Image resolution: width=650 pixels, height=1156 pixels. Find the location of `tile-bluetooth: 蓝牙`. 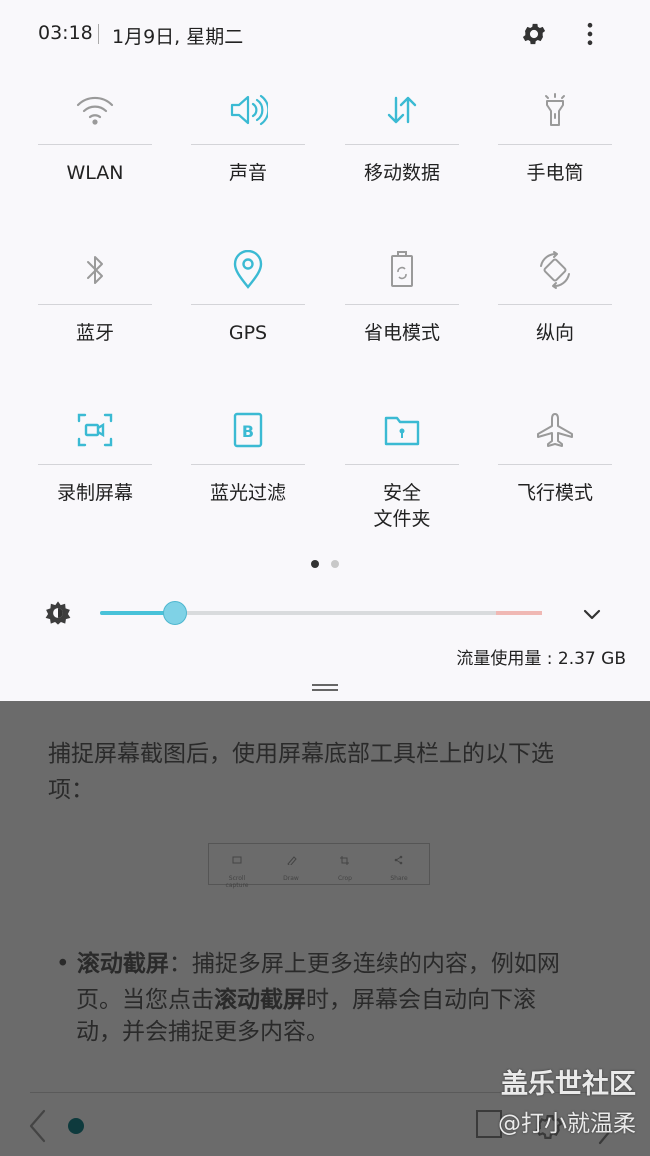

tile-bluetooth: 蓝牙 is located at coordinates (95, 315).